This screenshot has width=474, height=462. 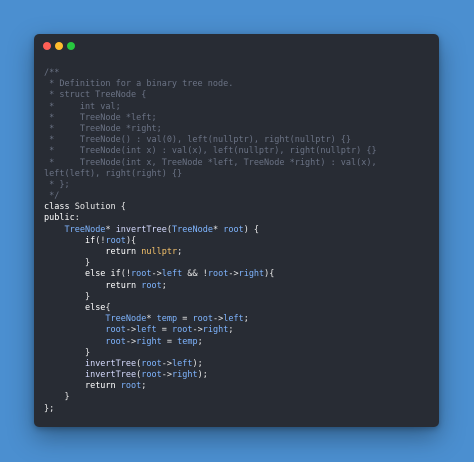 I want to click on window-titlebar, so click(x=236, y=47).